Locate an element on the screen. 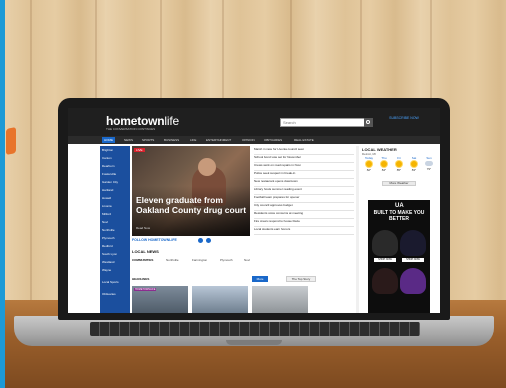 The width and height of the screenshot is (506, 388). weather-day: Fri 85° is located at coordinates (399, 164).